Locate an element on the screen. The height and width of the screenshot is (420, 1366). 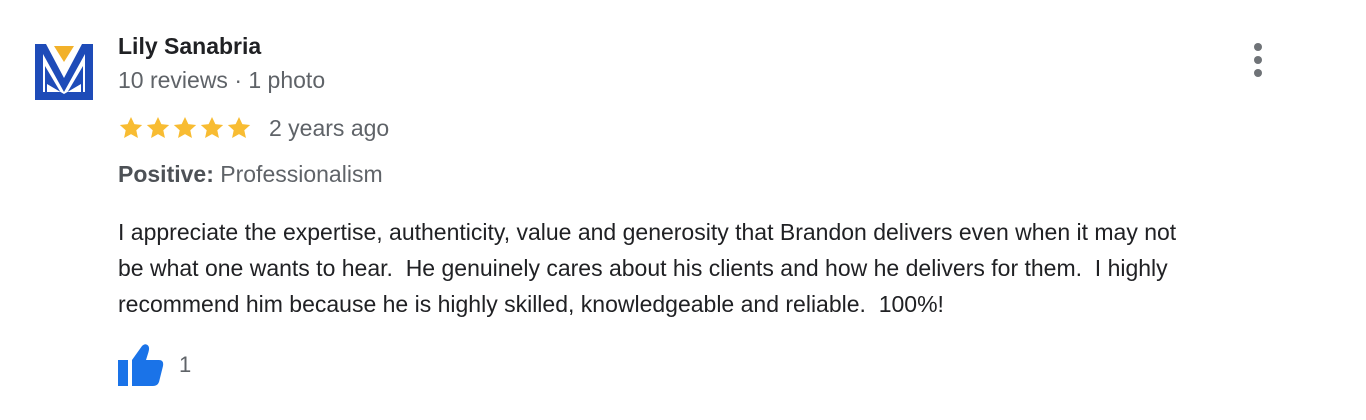
review-attributes: Positive: Professionalism is located at coordinates (250, 174).